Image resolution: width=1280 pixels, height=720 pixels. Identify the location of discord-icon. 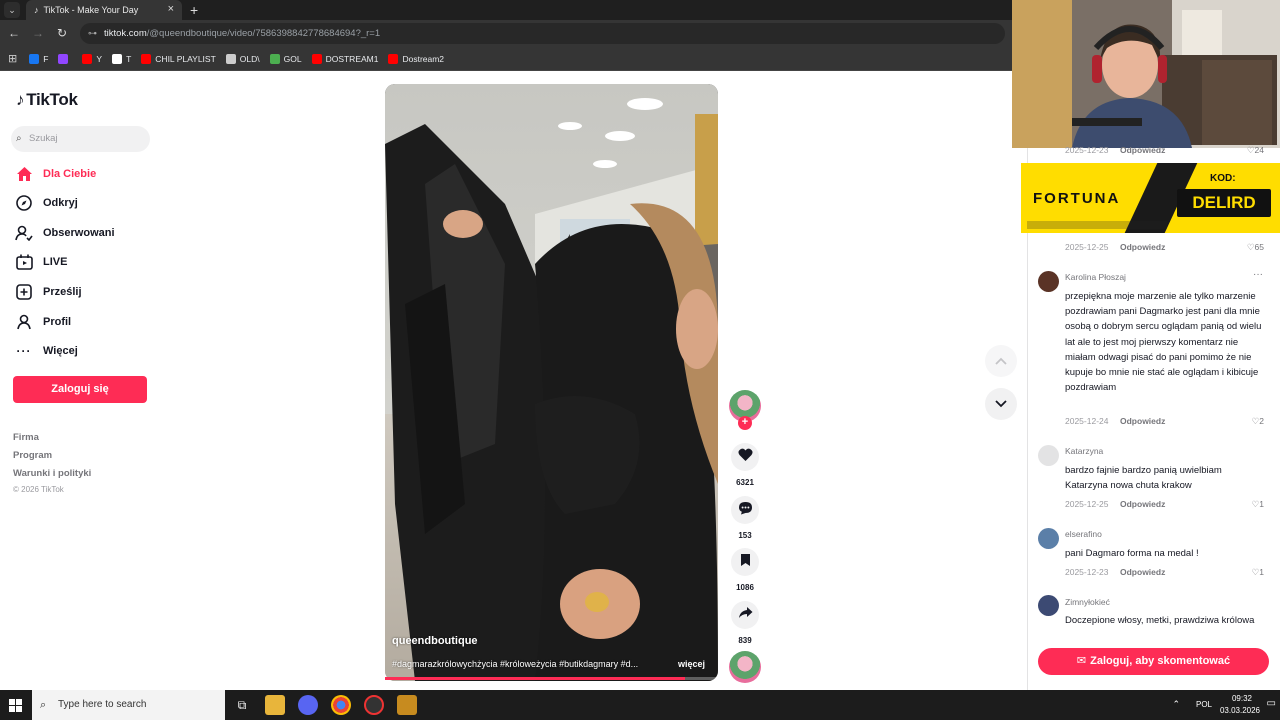
(308, 705).